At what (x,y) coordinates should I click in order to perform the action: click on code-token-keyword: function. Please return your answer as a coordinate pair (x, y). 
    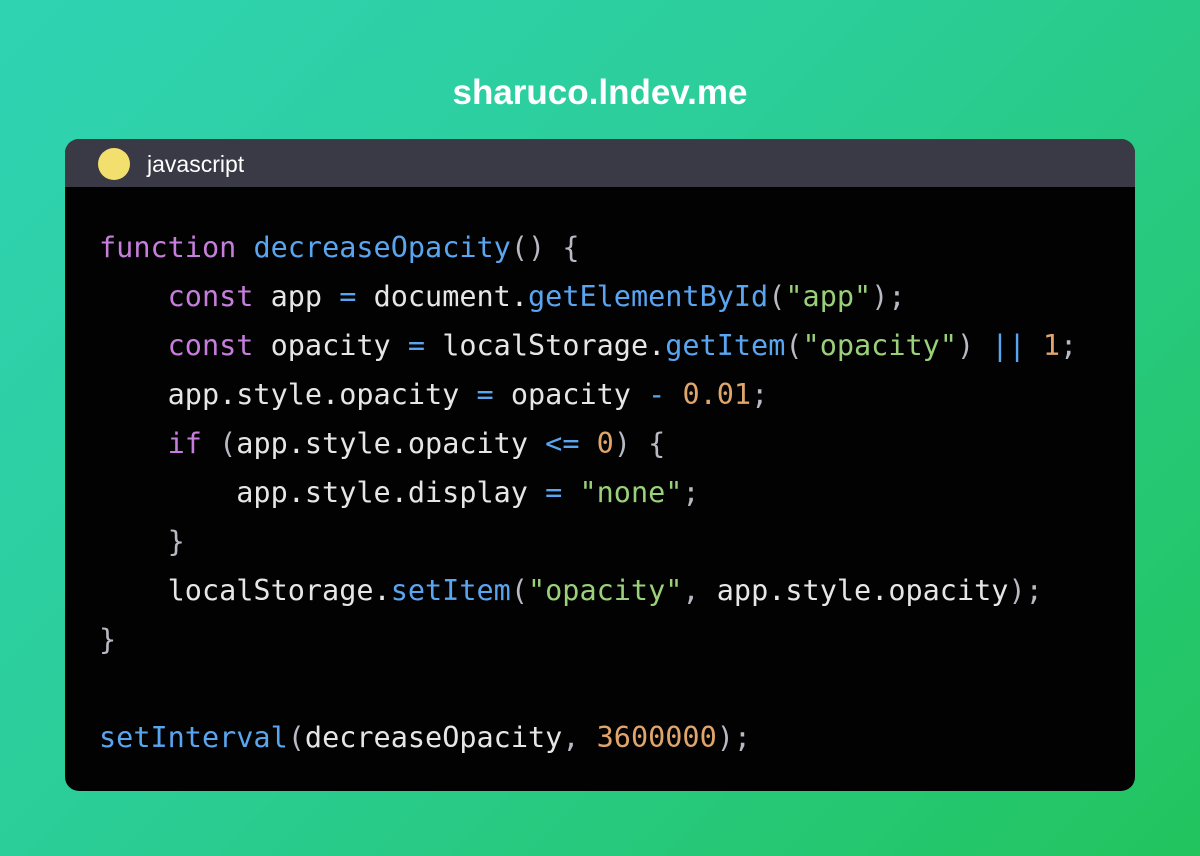
    Looking at the image, I should click on (168, 247).